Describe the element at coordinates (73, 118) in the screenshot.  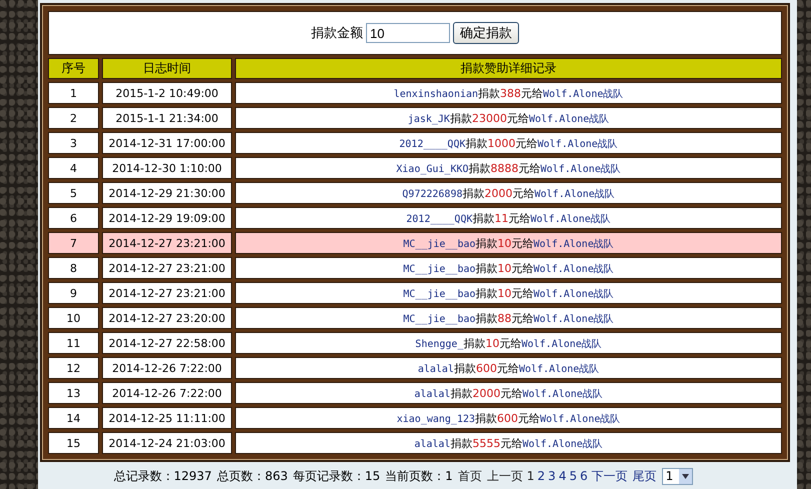
I see `table-cell: 2` at that location.